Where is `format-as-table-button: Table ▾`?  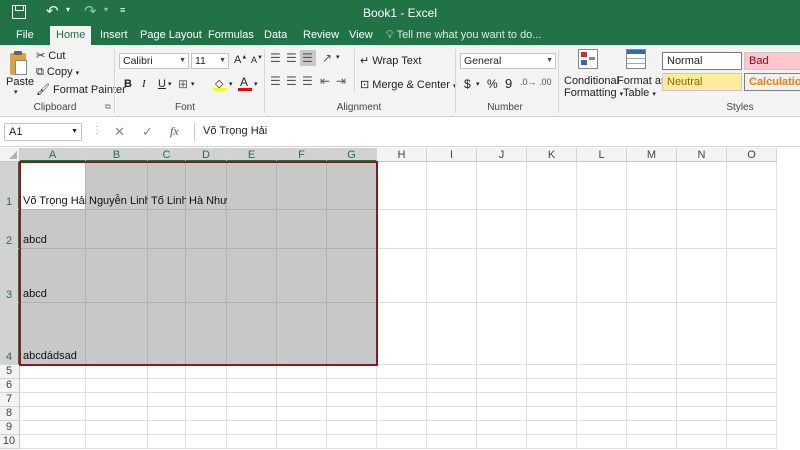
format-as-table-button: Table ▾ is located at coordinates (639, 93).